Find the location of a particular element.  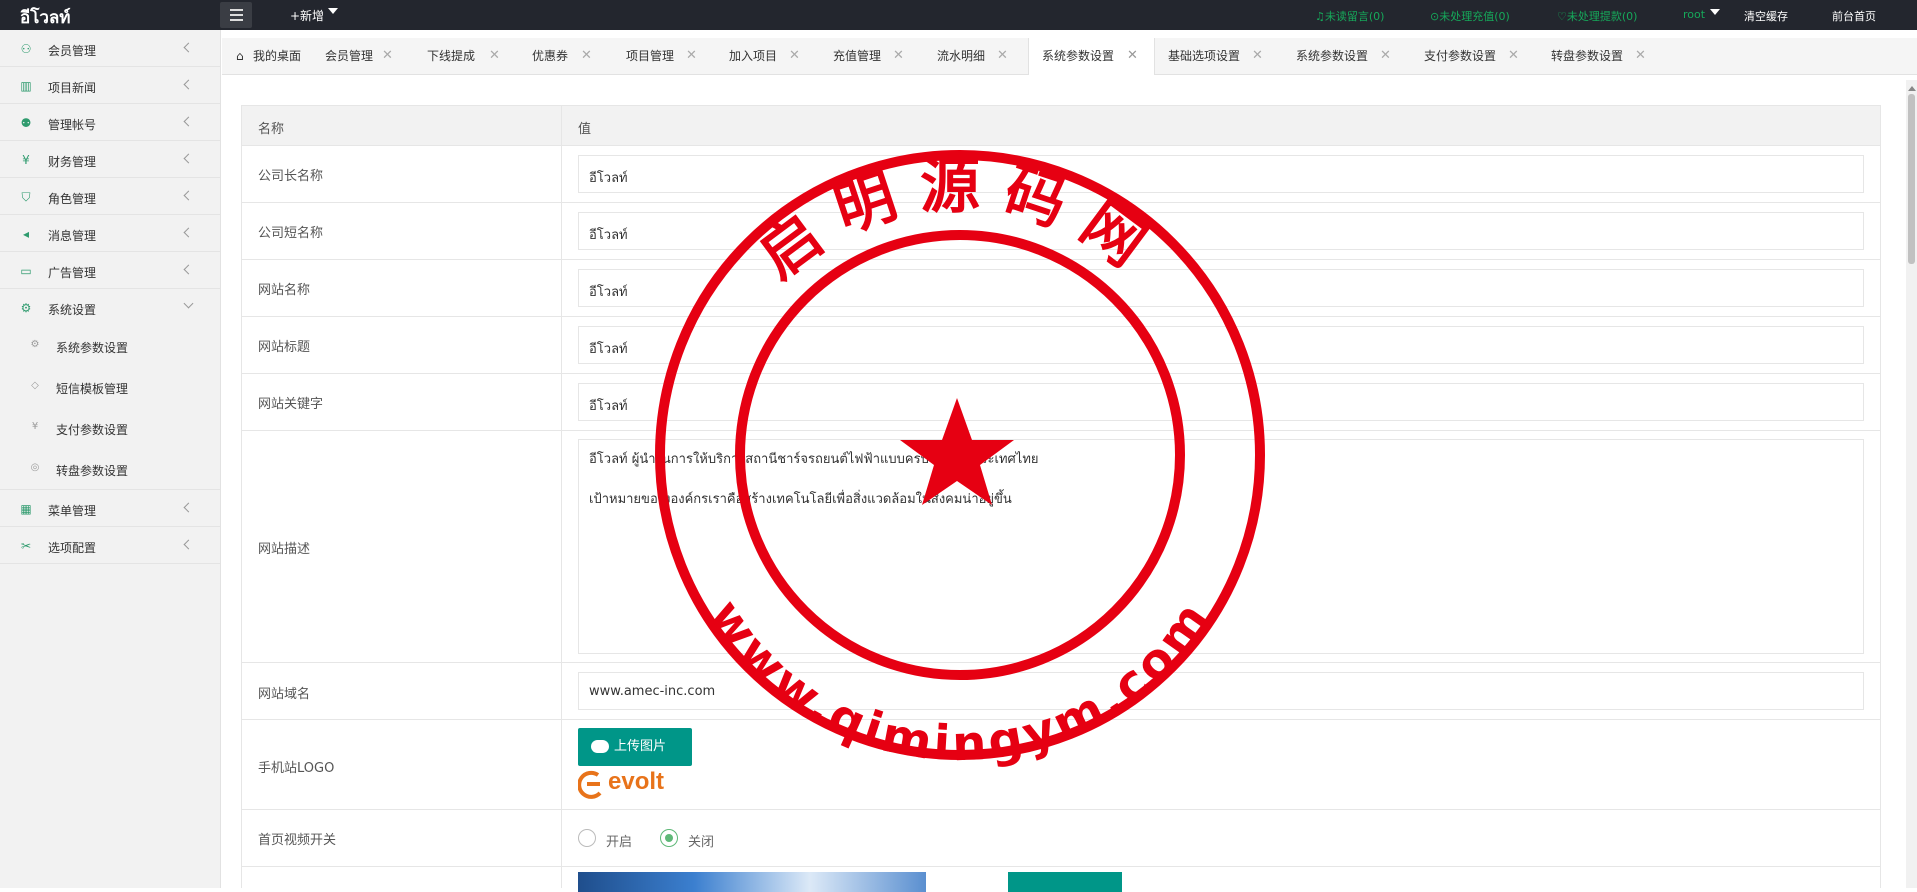

sidebar-item-roles: ⛉ 角色管理 is located at coordinates (110, 196).